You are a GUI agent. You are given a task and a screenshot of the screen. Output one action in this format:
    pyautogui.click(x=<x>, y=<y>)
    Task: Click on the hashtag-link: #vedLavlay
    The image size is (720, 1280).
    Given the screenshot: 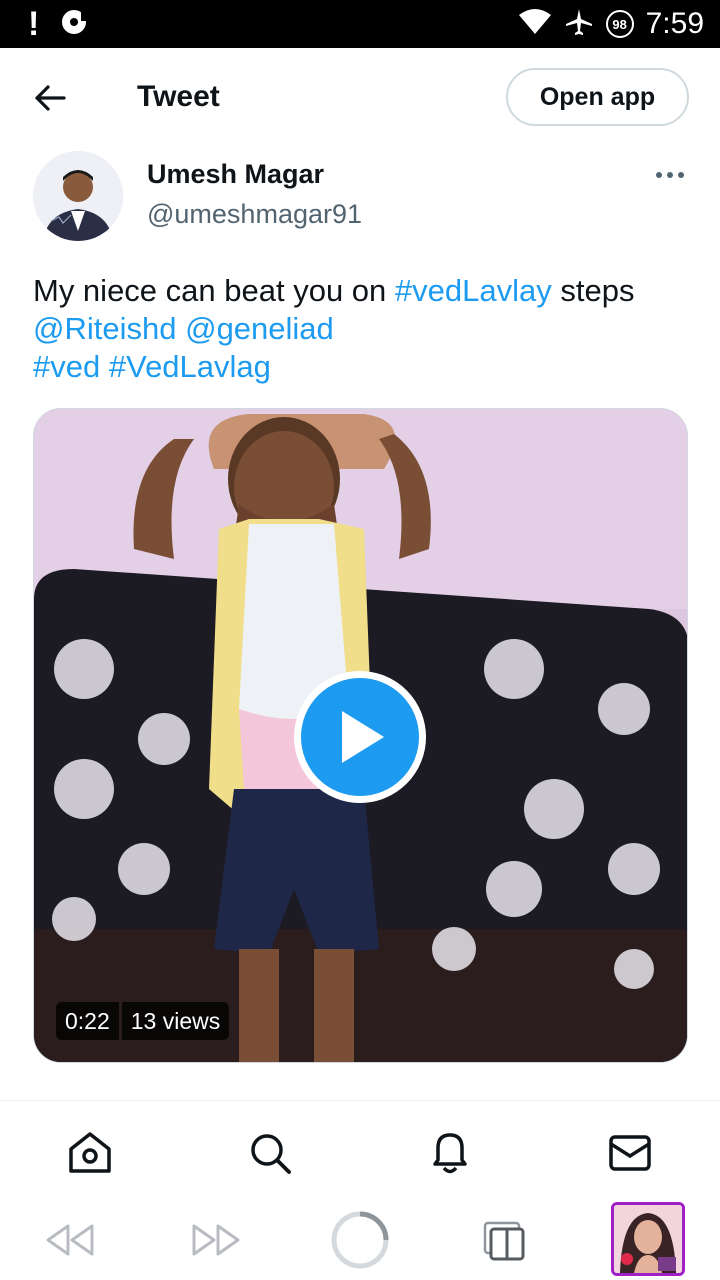 What is the action you would take?
    pyautogui.click(x=473, y=290)
    